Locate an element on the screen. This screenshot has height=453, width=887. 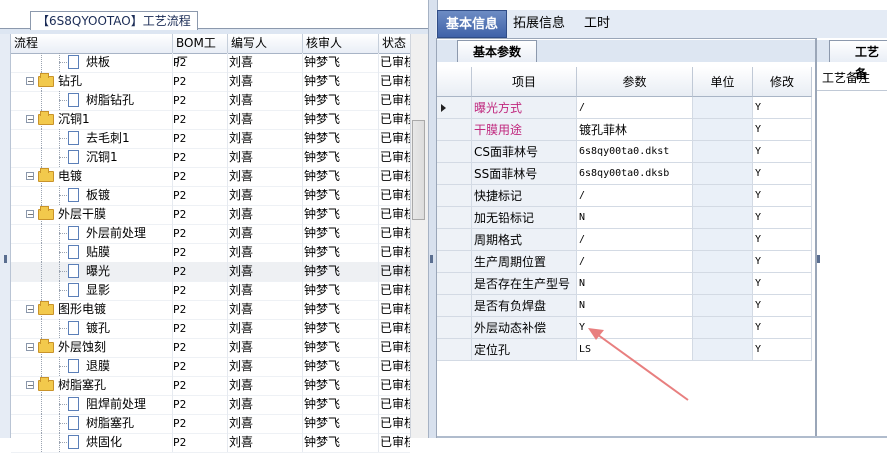
tree-row: 曝光 P2 刘喜 钟梦飞 已审核 is located at coordinates (210, 272).